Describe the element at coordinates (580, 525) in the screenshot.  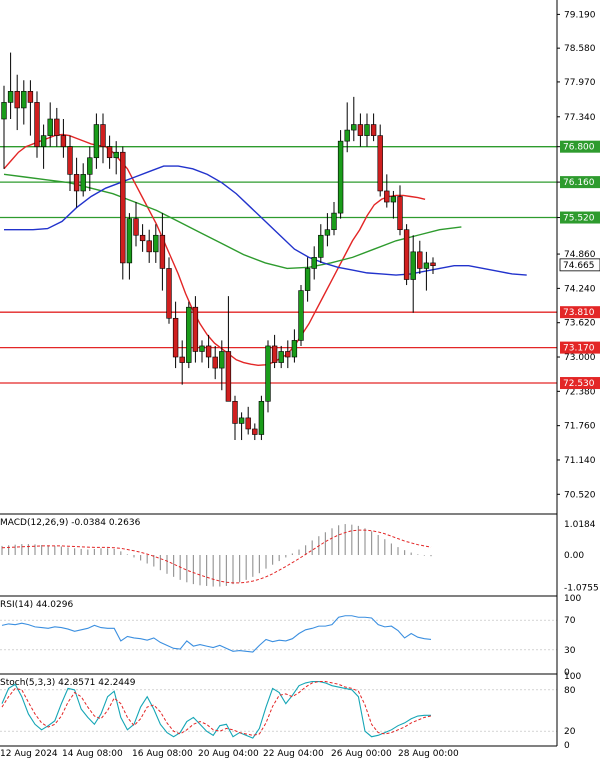
I see `macd-scale-label: 1.0184` at that location.